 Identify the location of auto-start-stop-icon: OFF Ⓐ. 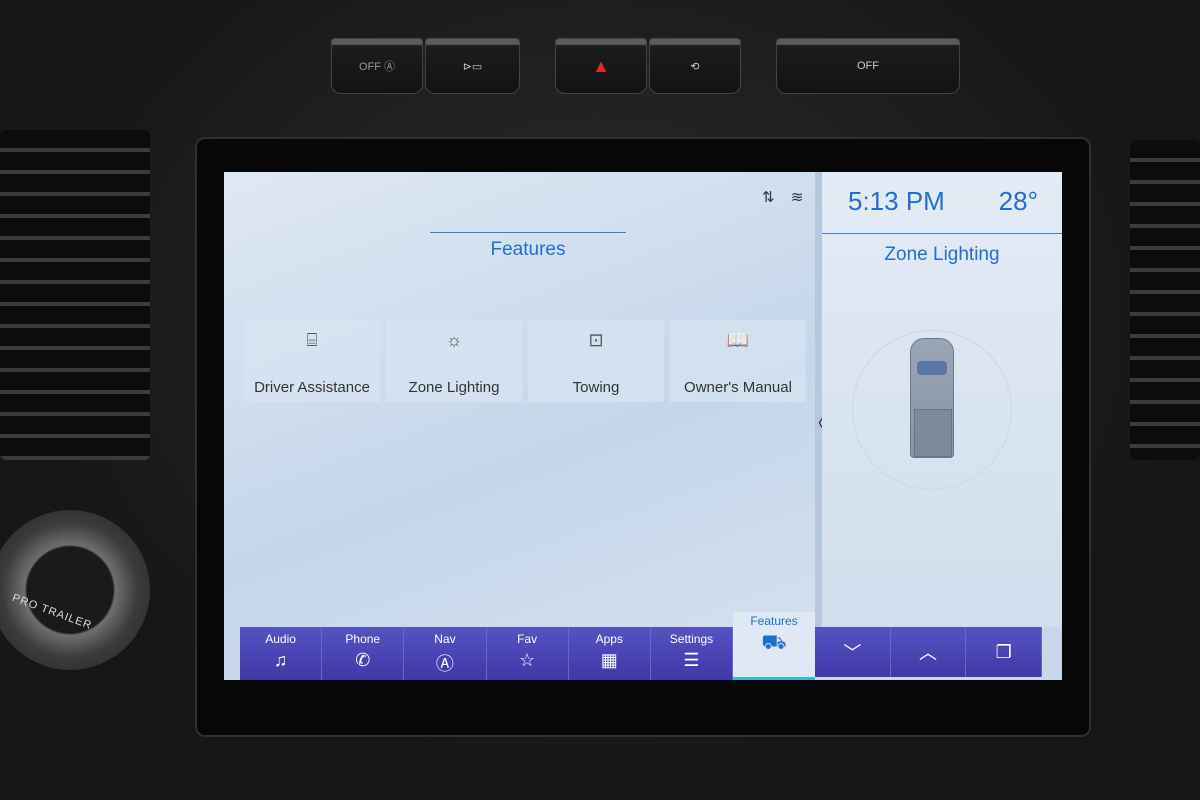
(377, 67).